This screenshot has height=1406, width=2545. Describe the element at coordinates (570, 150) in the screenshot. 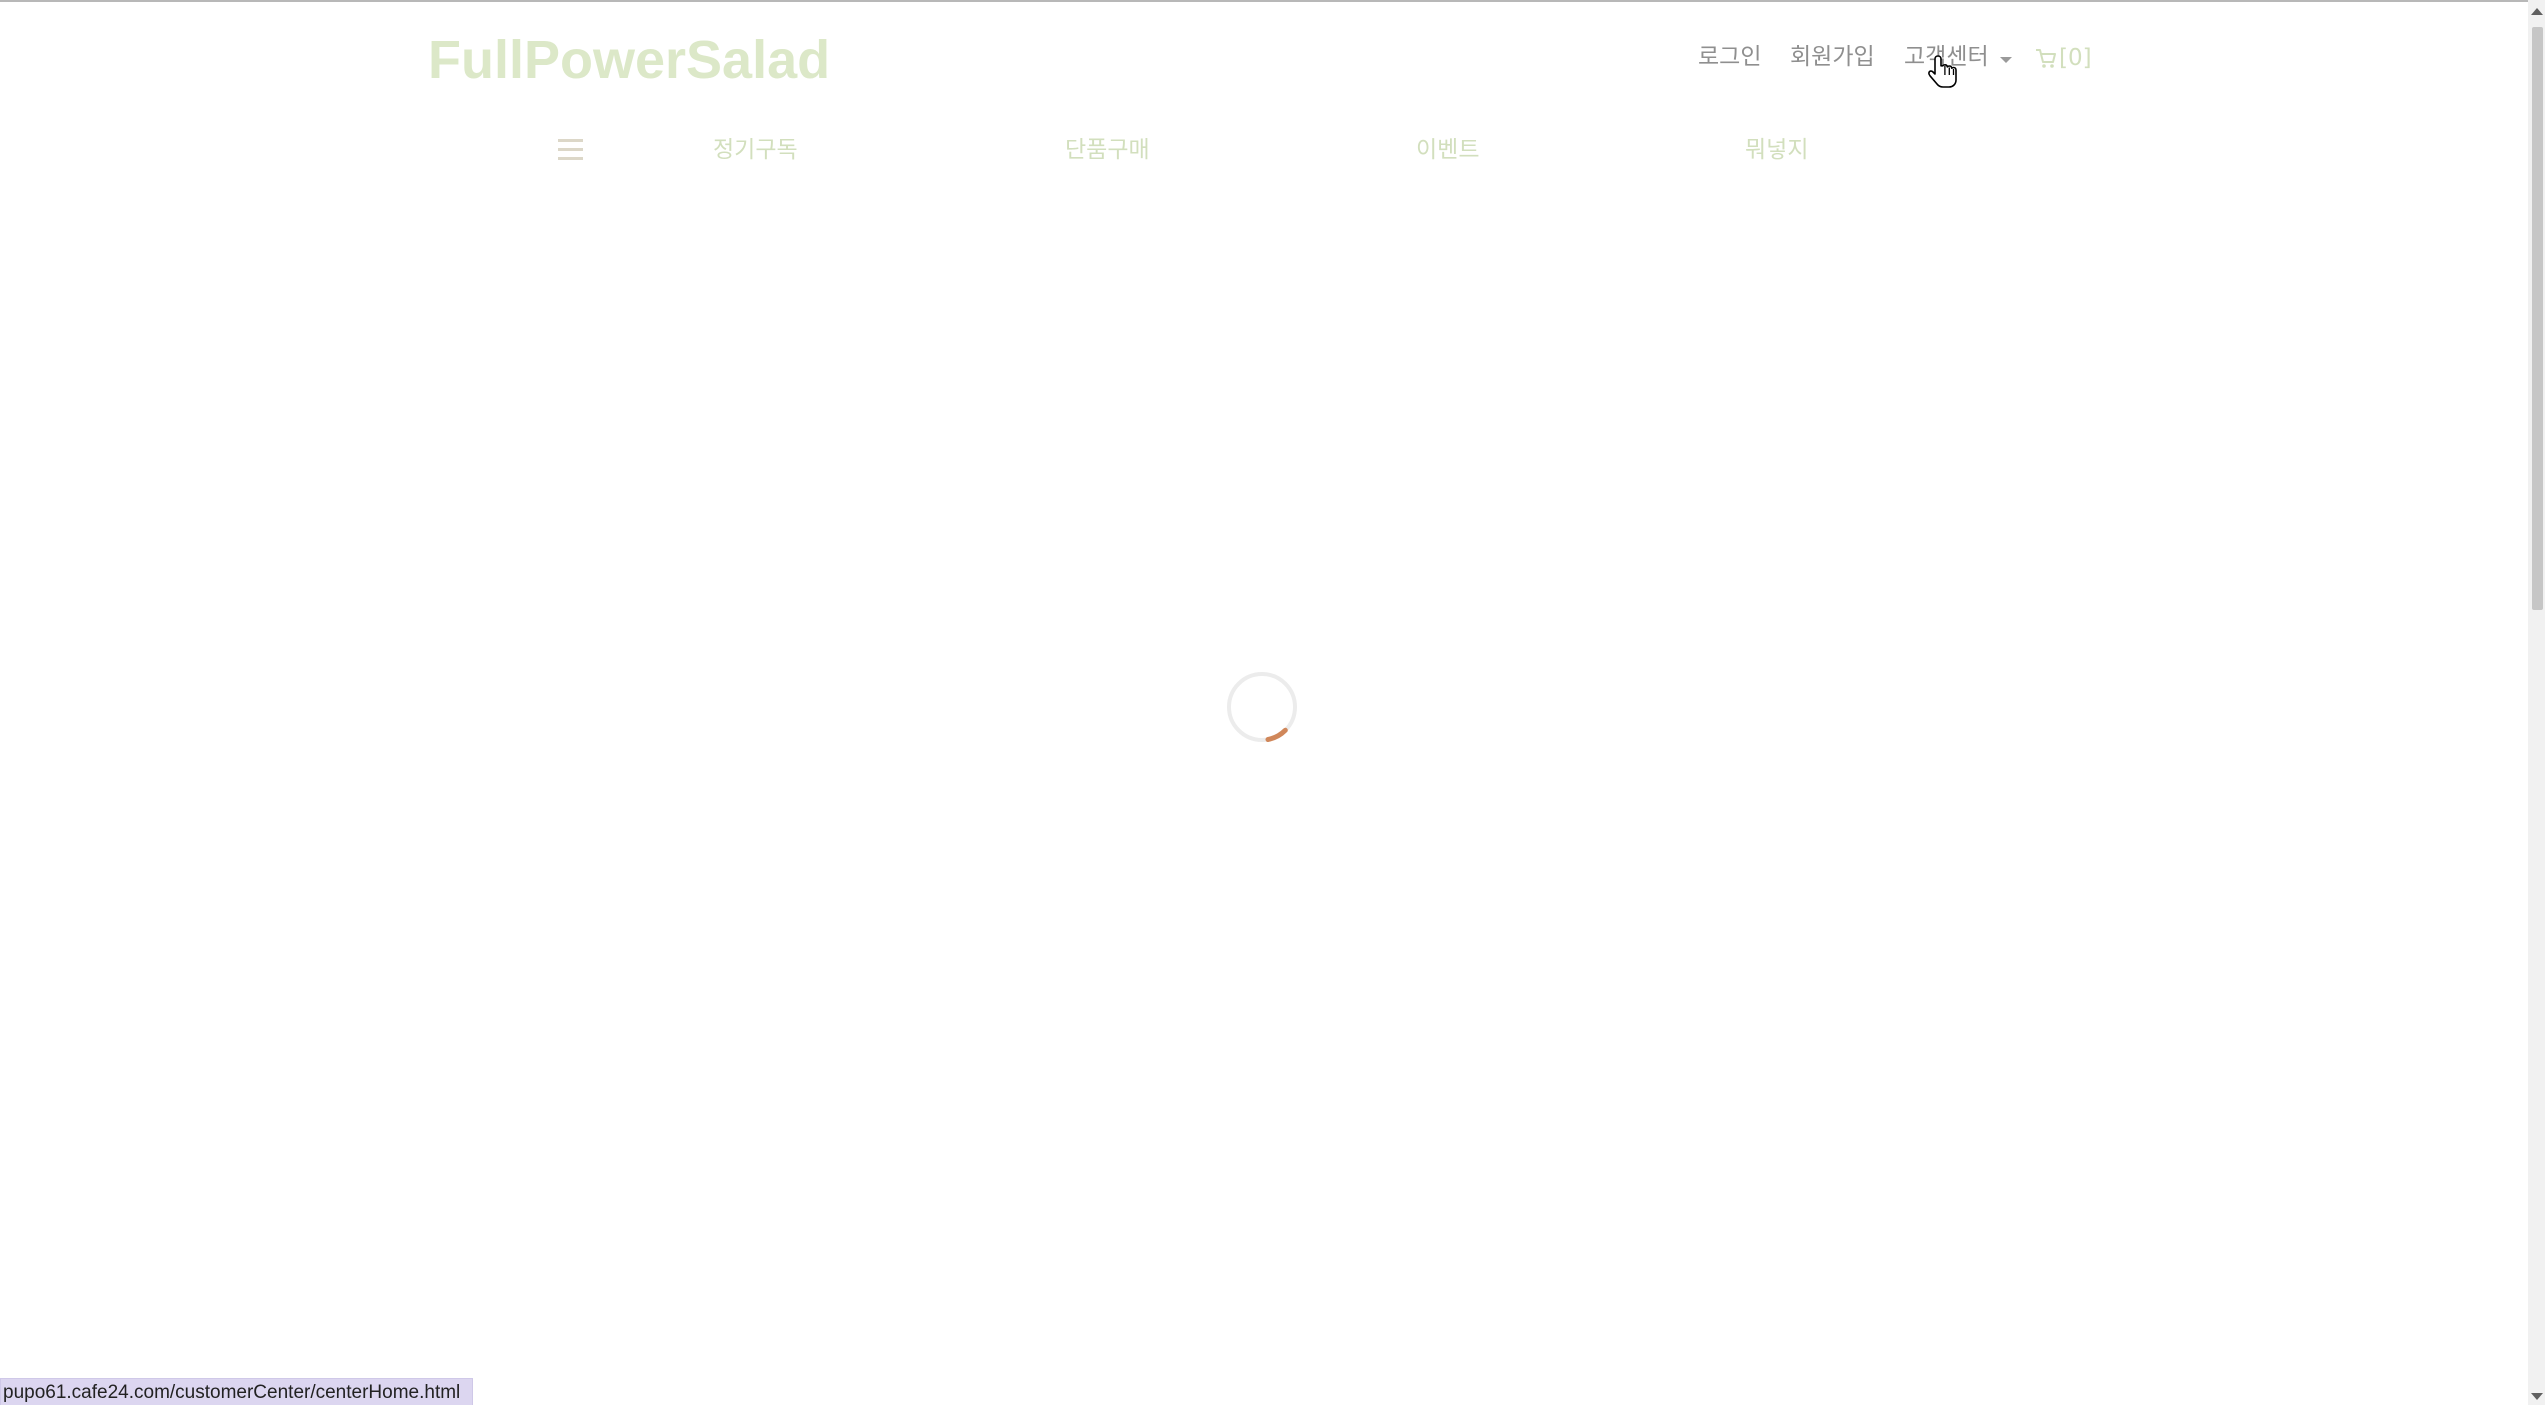

I see `hamburger-menu-icon` at that location.